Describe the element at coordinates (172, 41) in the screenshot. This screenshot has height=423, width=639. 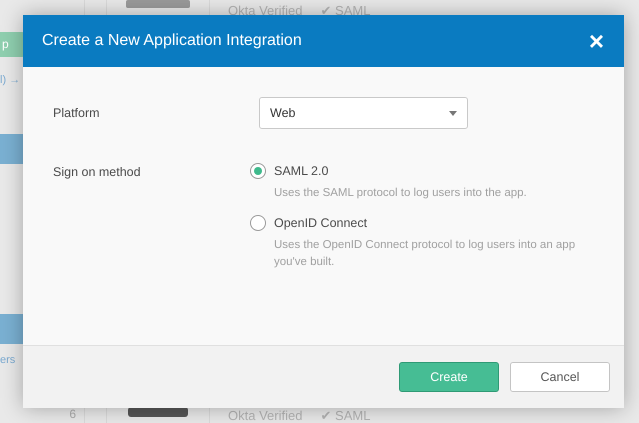
I see `dialog-title: Create a New Application Integration` at that location.